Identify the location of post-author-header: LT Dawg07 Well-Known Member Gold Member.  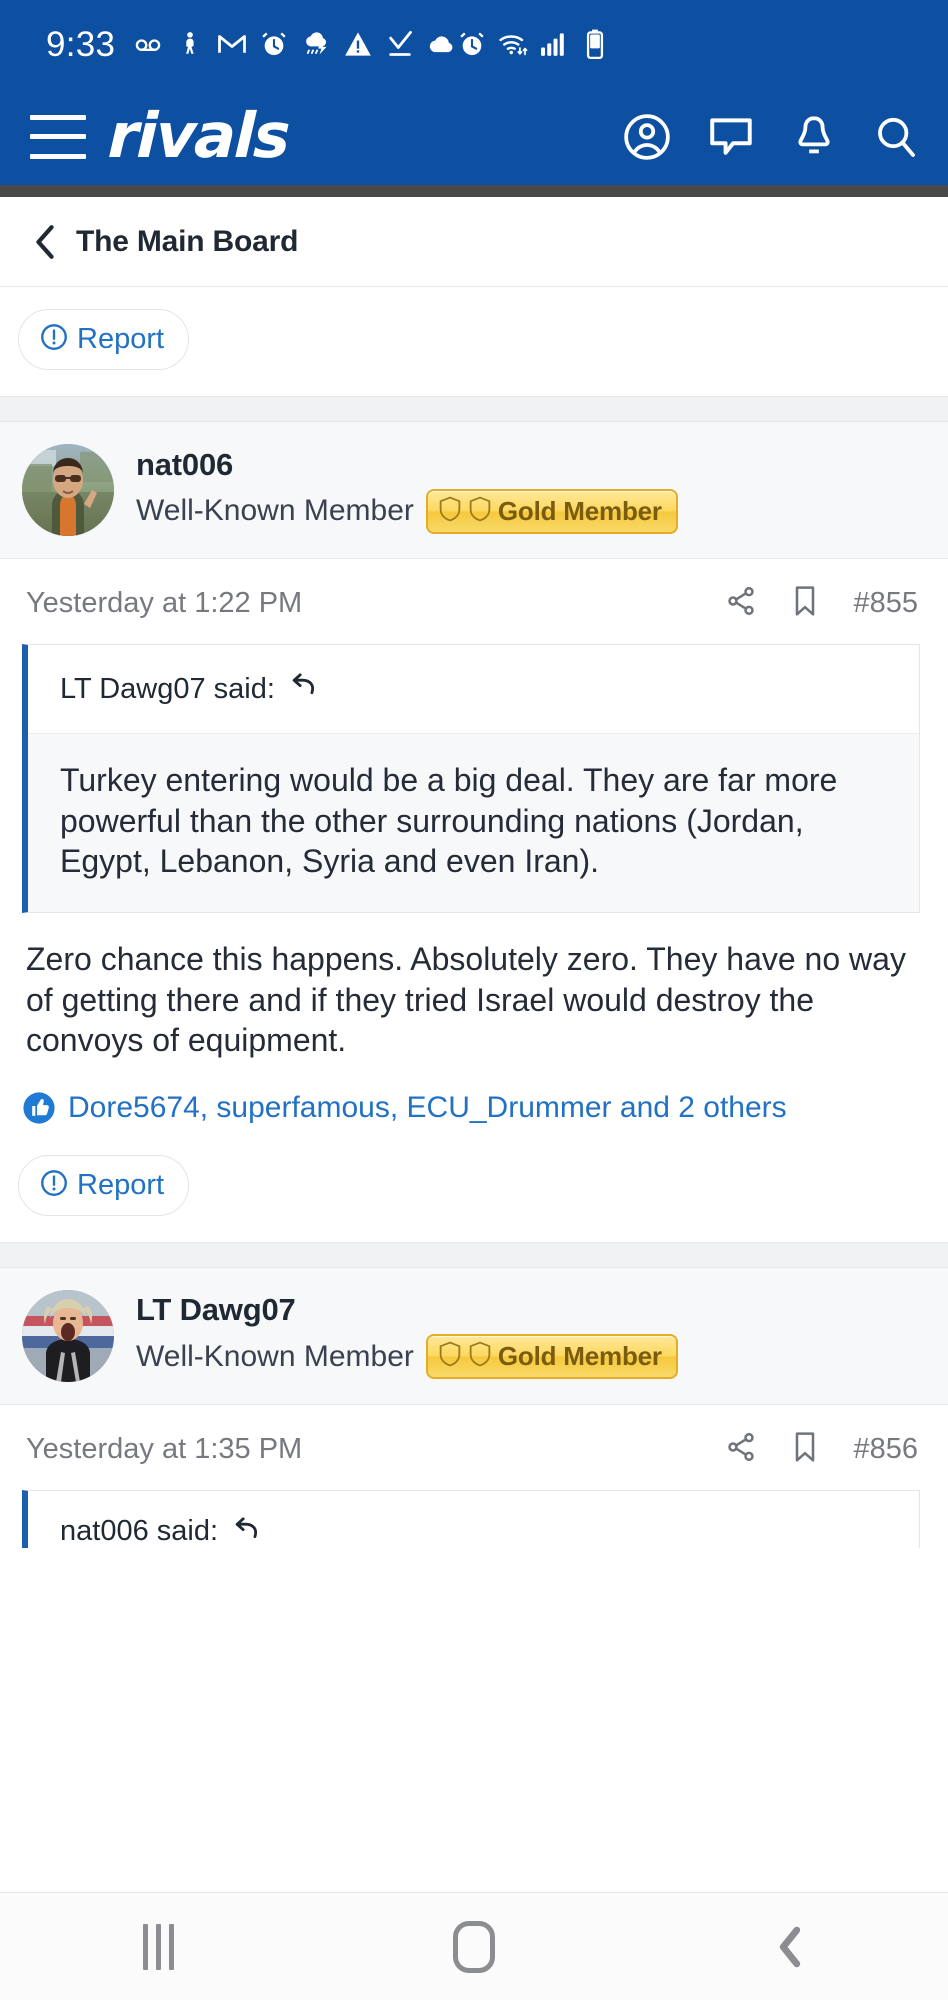
(474, 1336).